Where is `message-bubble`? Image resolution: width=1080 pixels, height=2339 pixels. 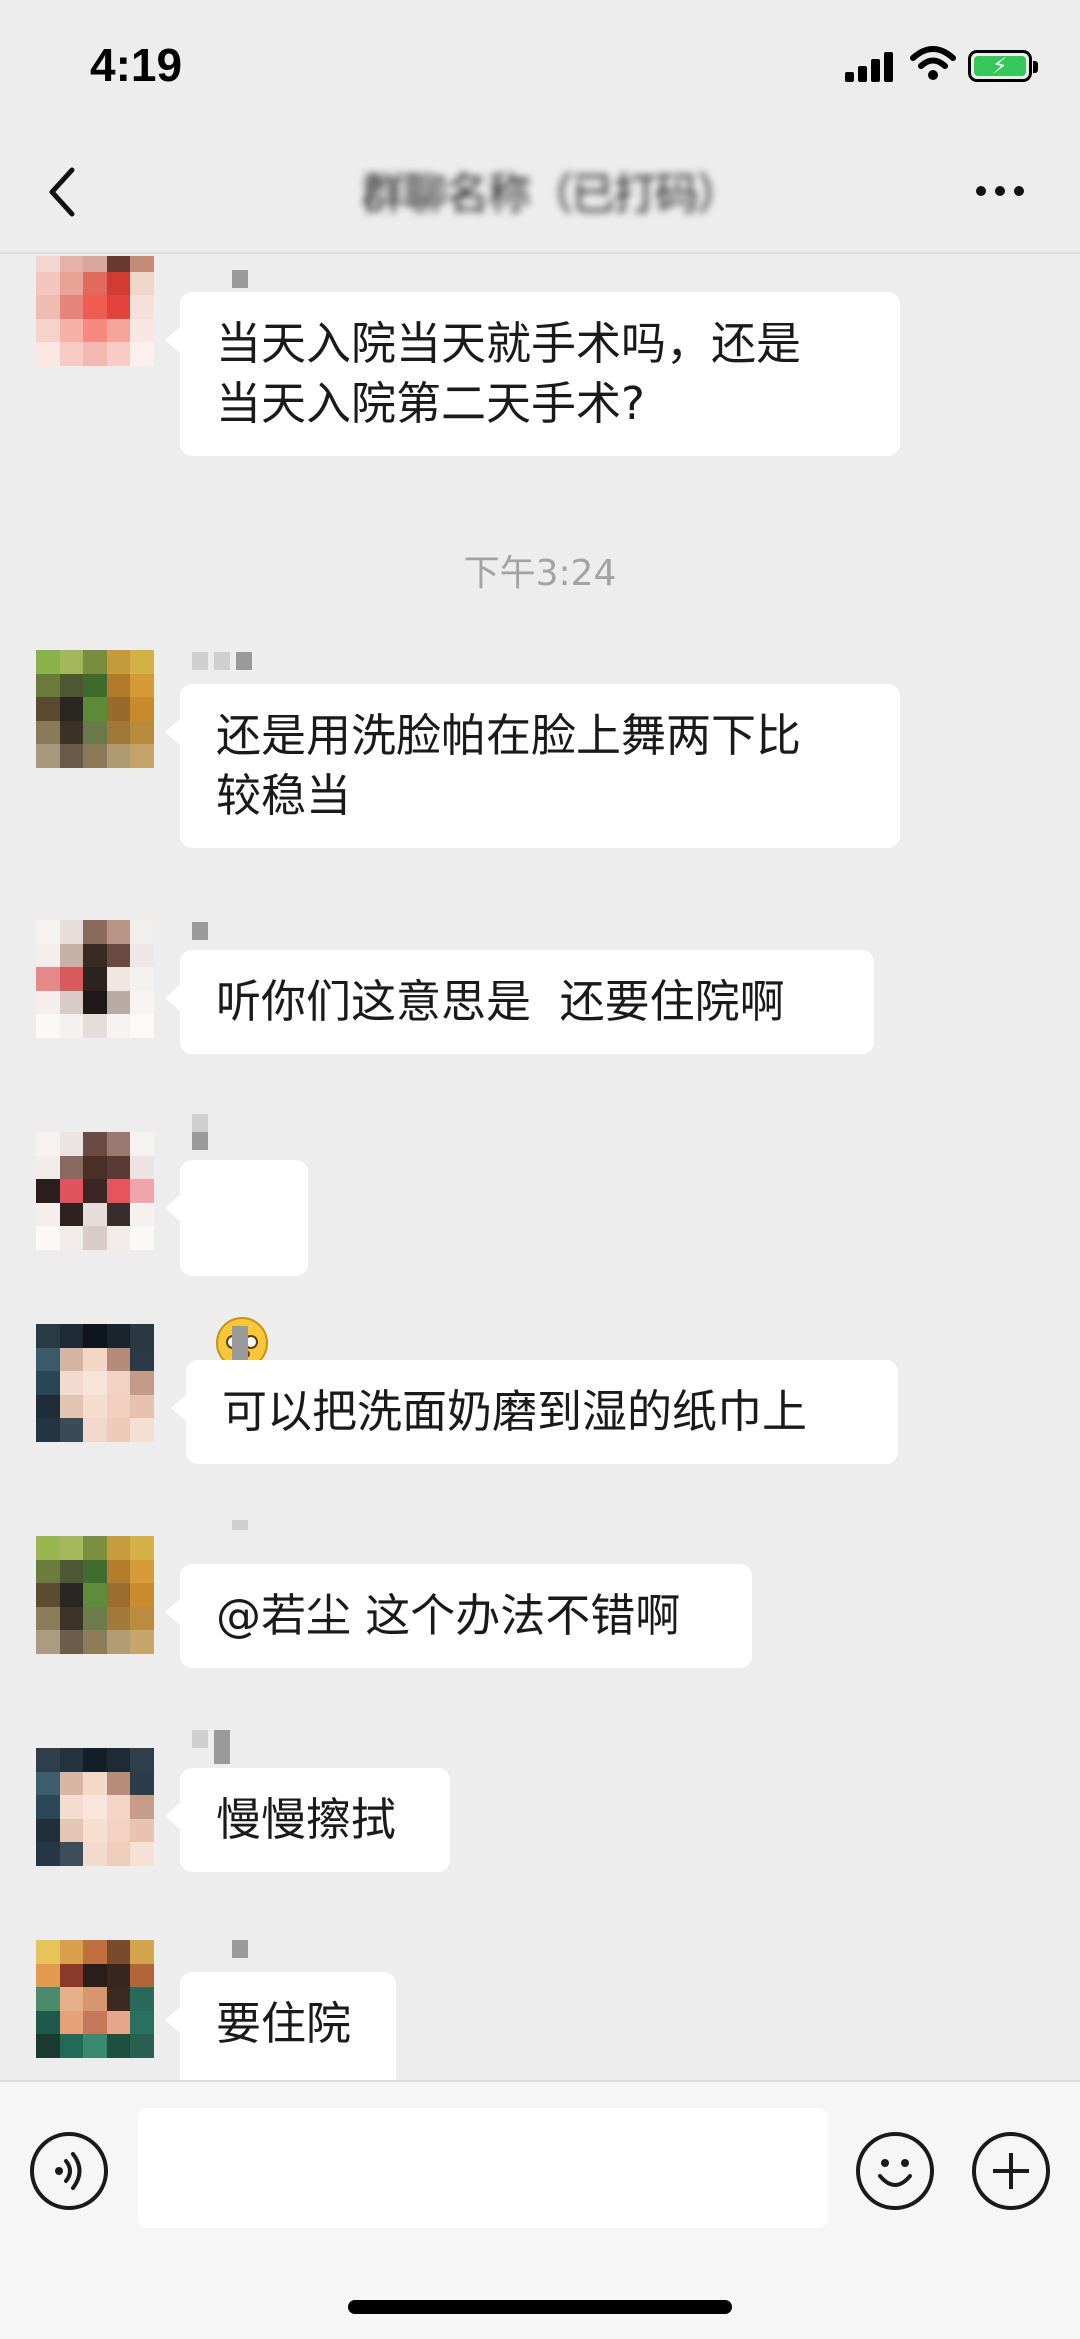 message-bubble is located at coordinates (236, 1264).